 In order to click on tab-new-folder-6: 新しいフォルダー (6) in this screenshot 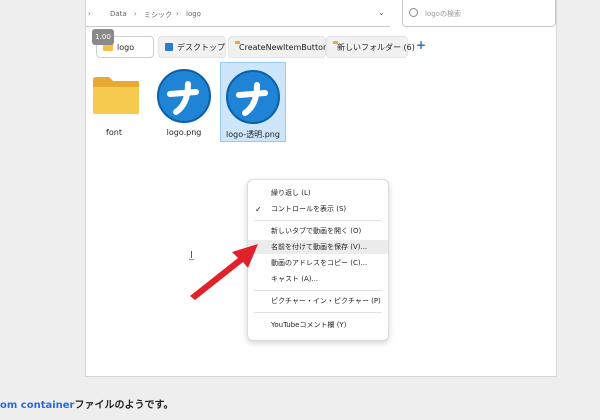, I will do `click(370, 47)`.